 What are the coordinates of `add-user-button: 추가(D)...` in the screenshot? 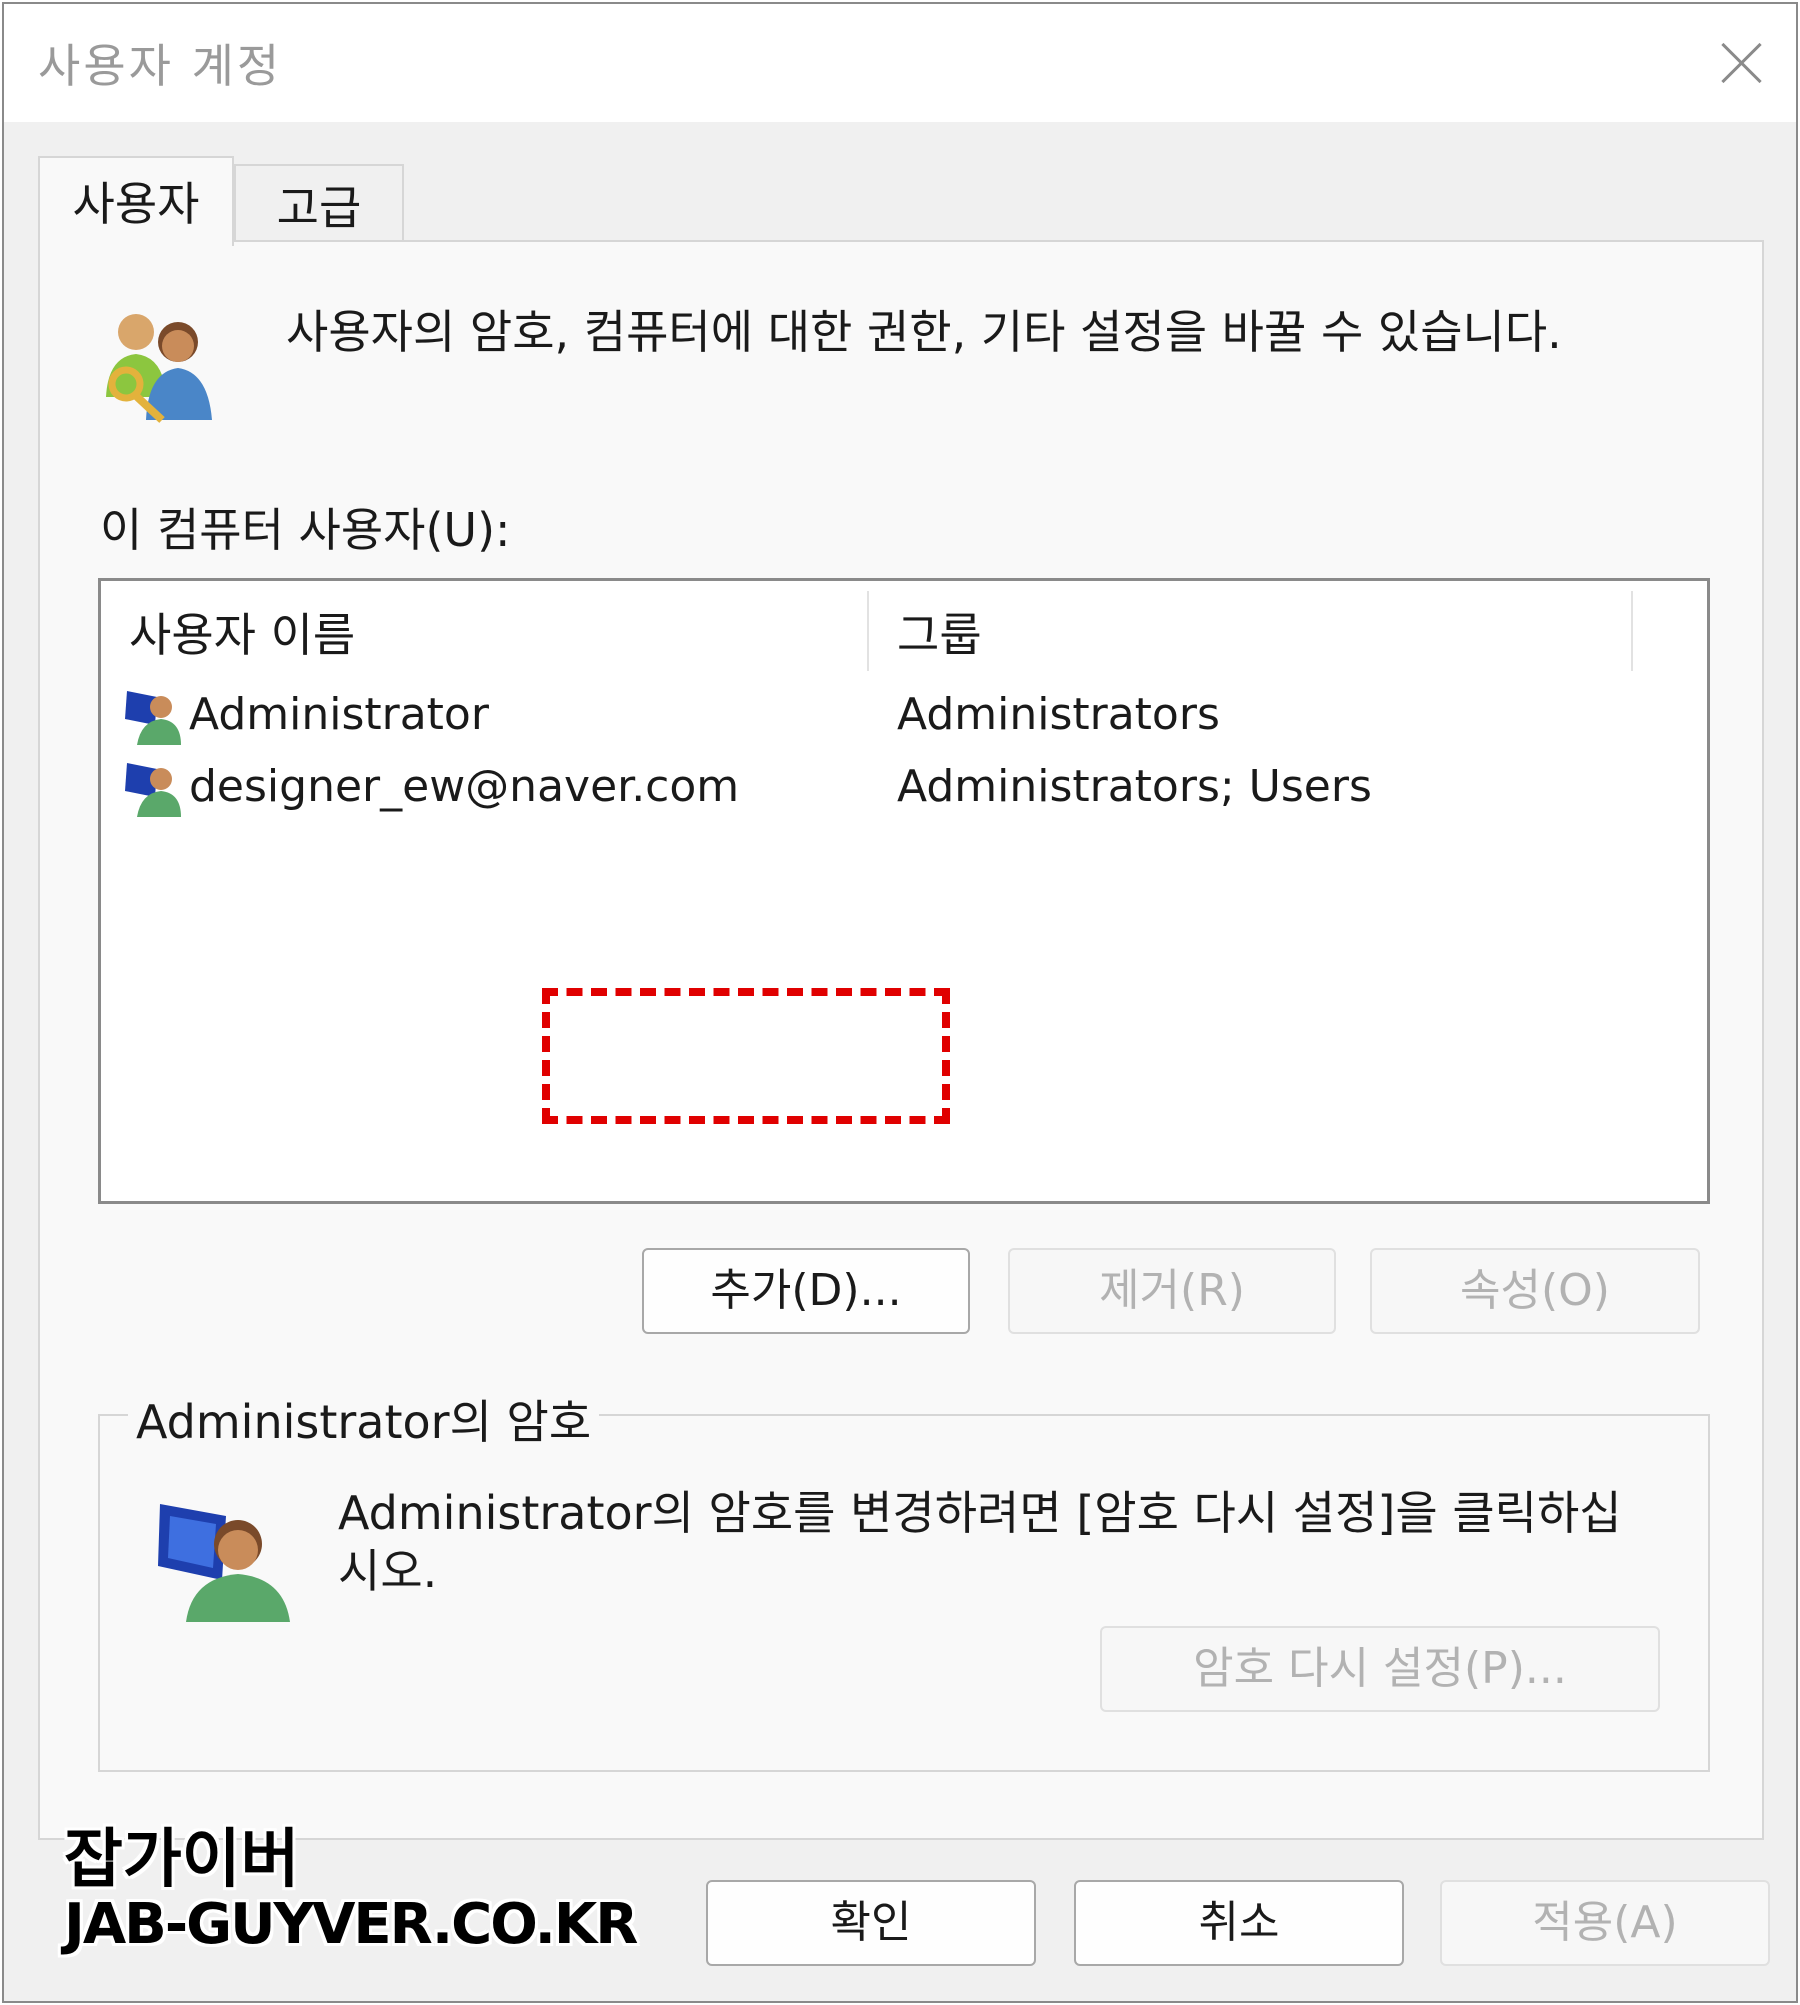 It's located at (806, 1291).